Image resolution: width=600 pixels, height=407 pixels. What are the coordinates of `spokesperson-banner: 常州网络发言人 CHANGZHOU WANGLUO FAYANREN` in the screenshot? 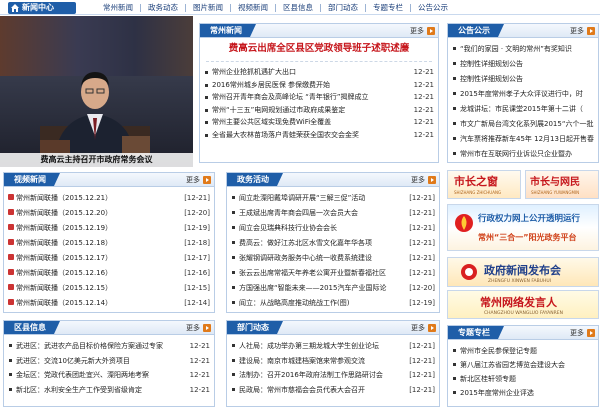 It's located at (523, 304).